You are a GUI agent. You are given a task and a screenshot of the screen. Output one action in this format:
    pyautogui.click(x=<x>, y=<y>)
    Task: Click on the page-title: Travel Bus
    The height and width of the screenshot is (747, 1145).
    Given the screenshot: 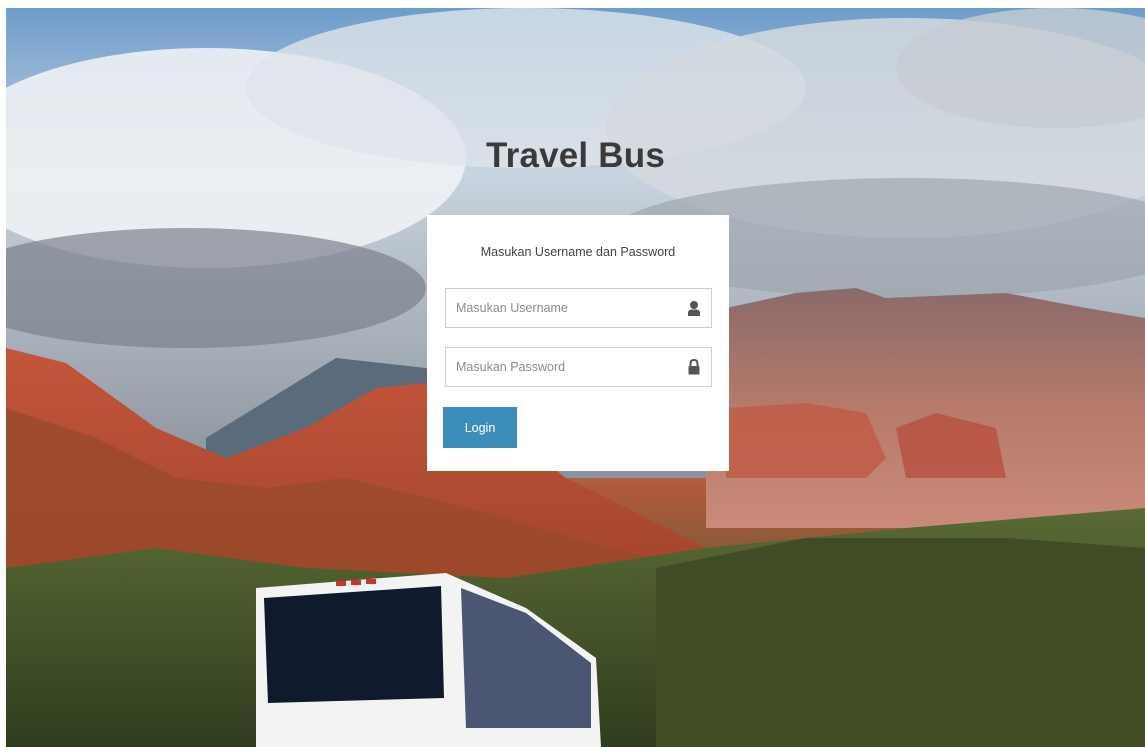 What is the action you would take?
    pyautogui.click(x=575, y=155)
    